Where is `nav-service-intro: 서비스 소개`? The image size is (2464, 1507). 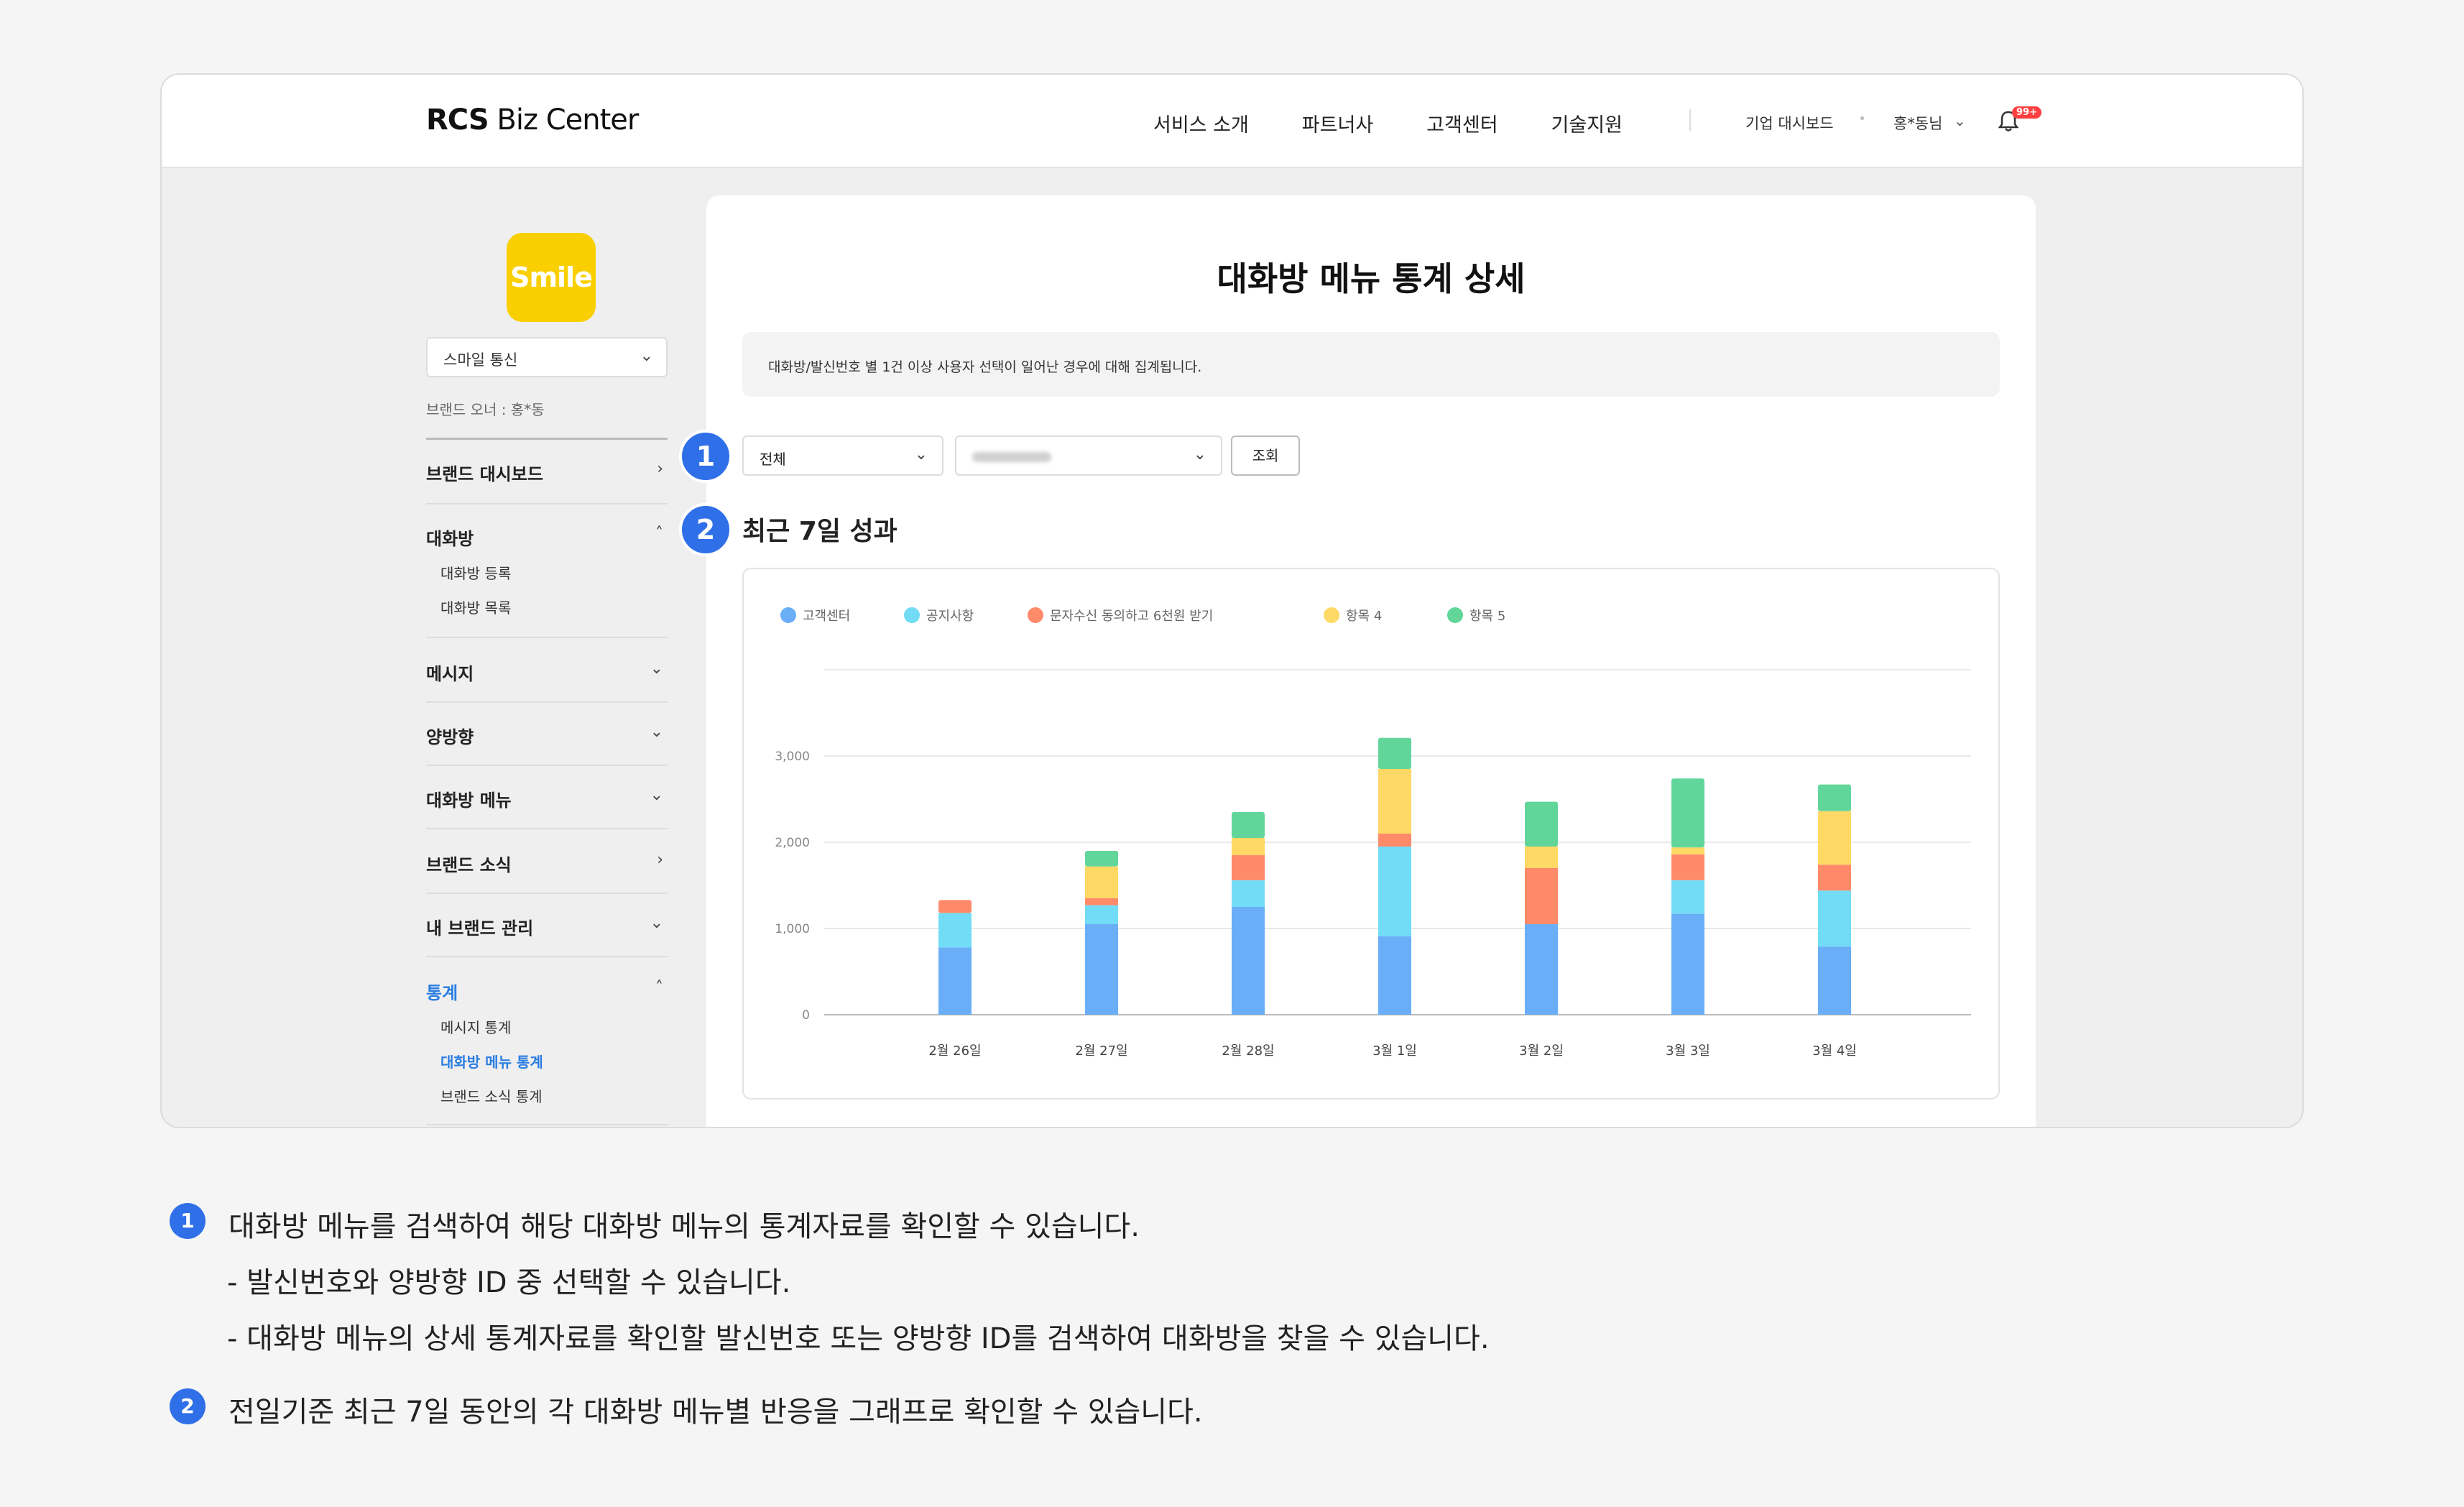
nav-service-intro: 서비스 소개 is located at coordinates (1201, 123).